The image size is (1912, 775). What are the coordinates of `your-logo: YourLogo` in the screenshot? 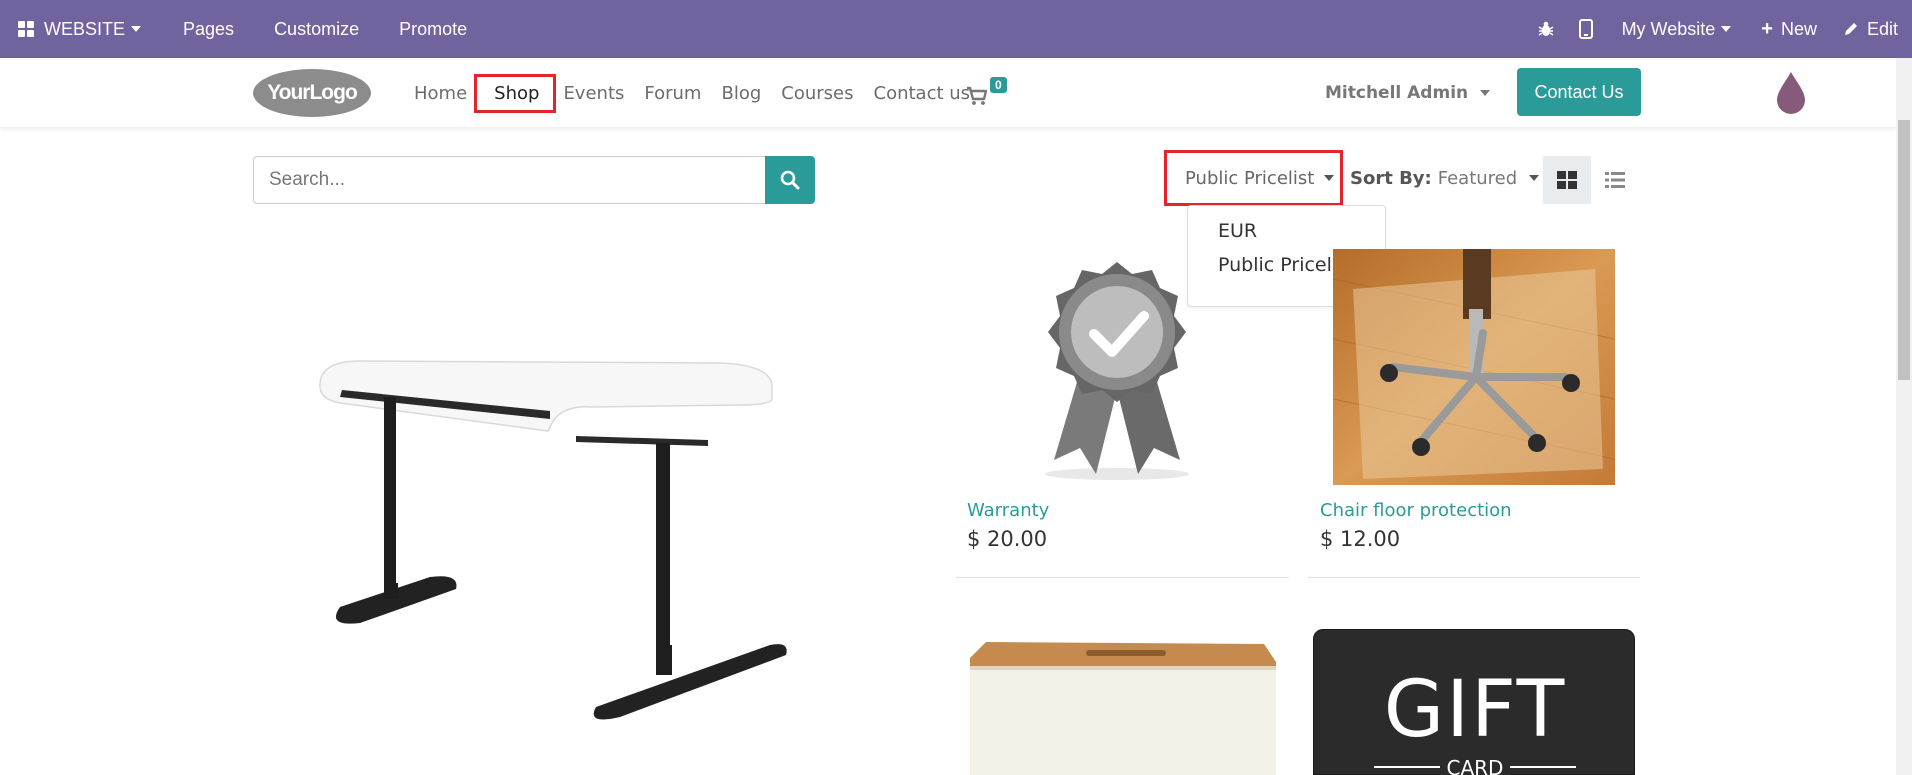 It's located at (312, 93).